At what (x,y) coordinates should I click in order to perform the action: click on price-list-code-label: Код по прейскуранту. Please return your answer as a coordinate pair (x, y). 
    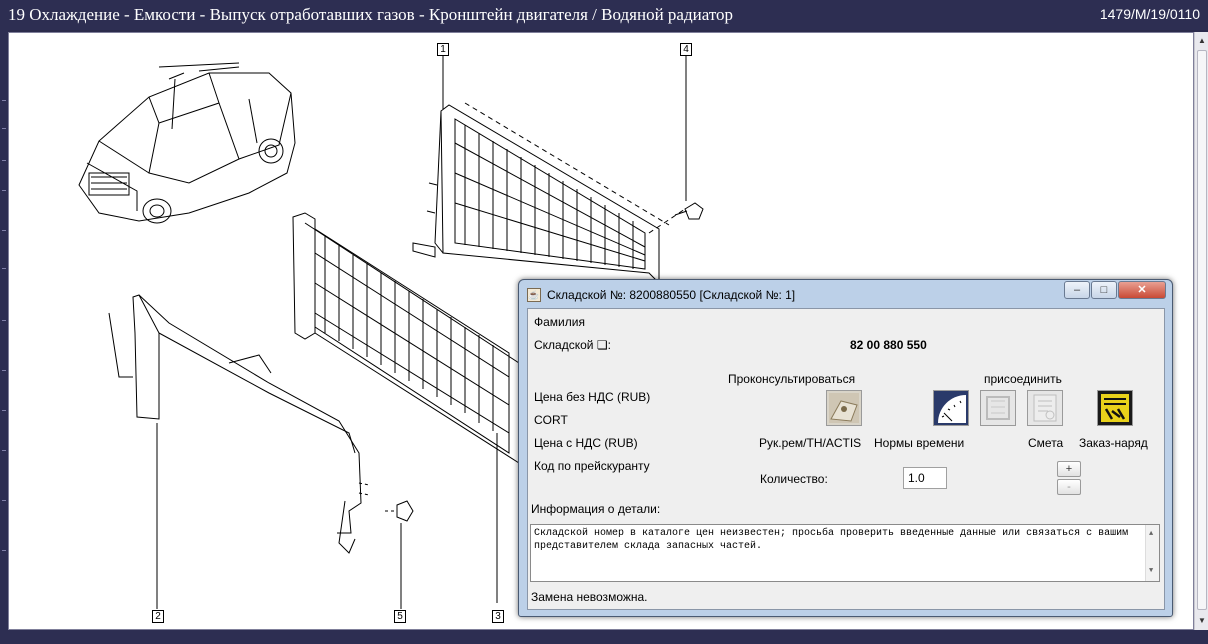
    Looking at the image, I should click on (592, 466).